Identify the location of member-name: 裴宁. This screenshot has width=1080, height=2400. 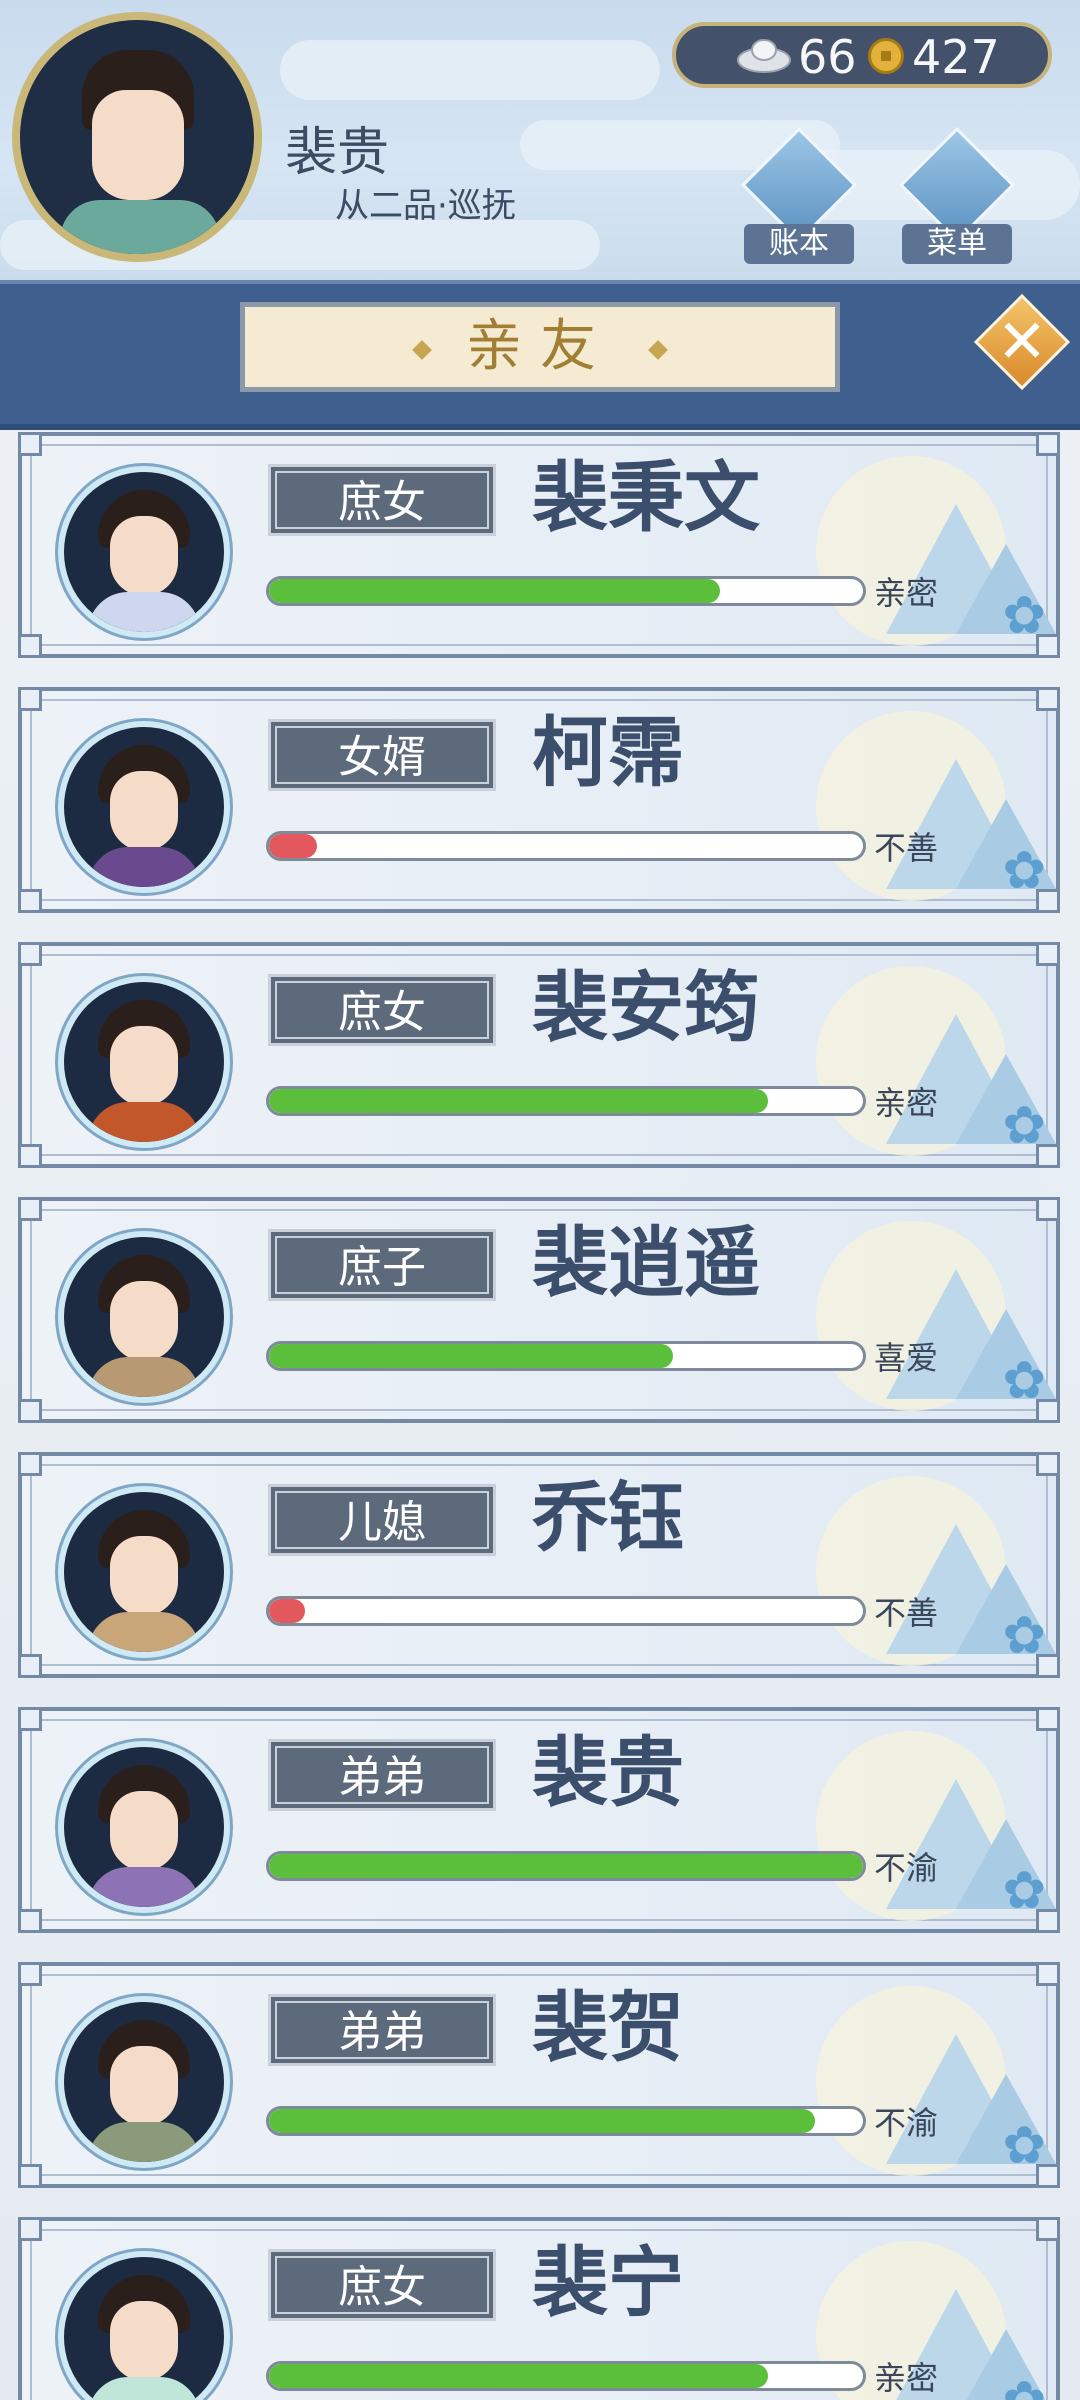
(608, 2282).